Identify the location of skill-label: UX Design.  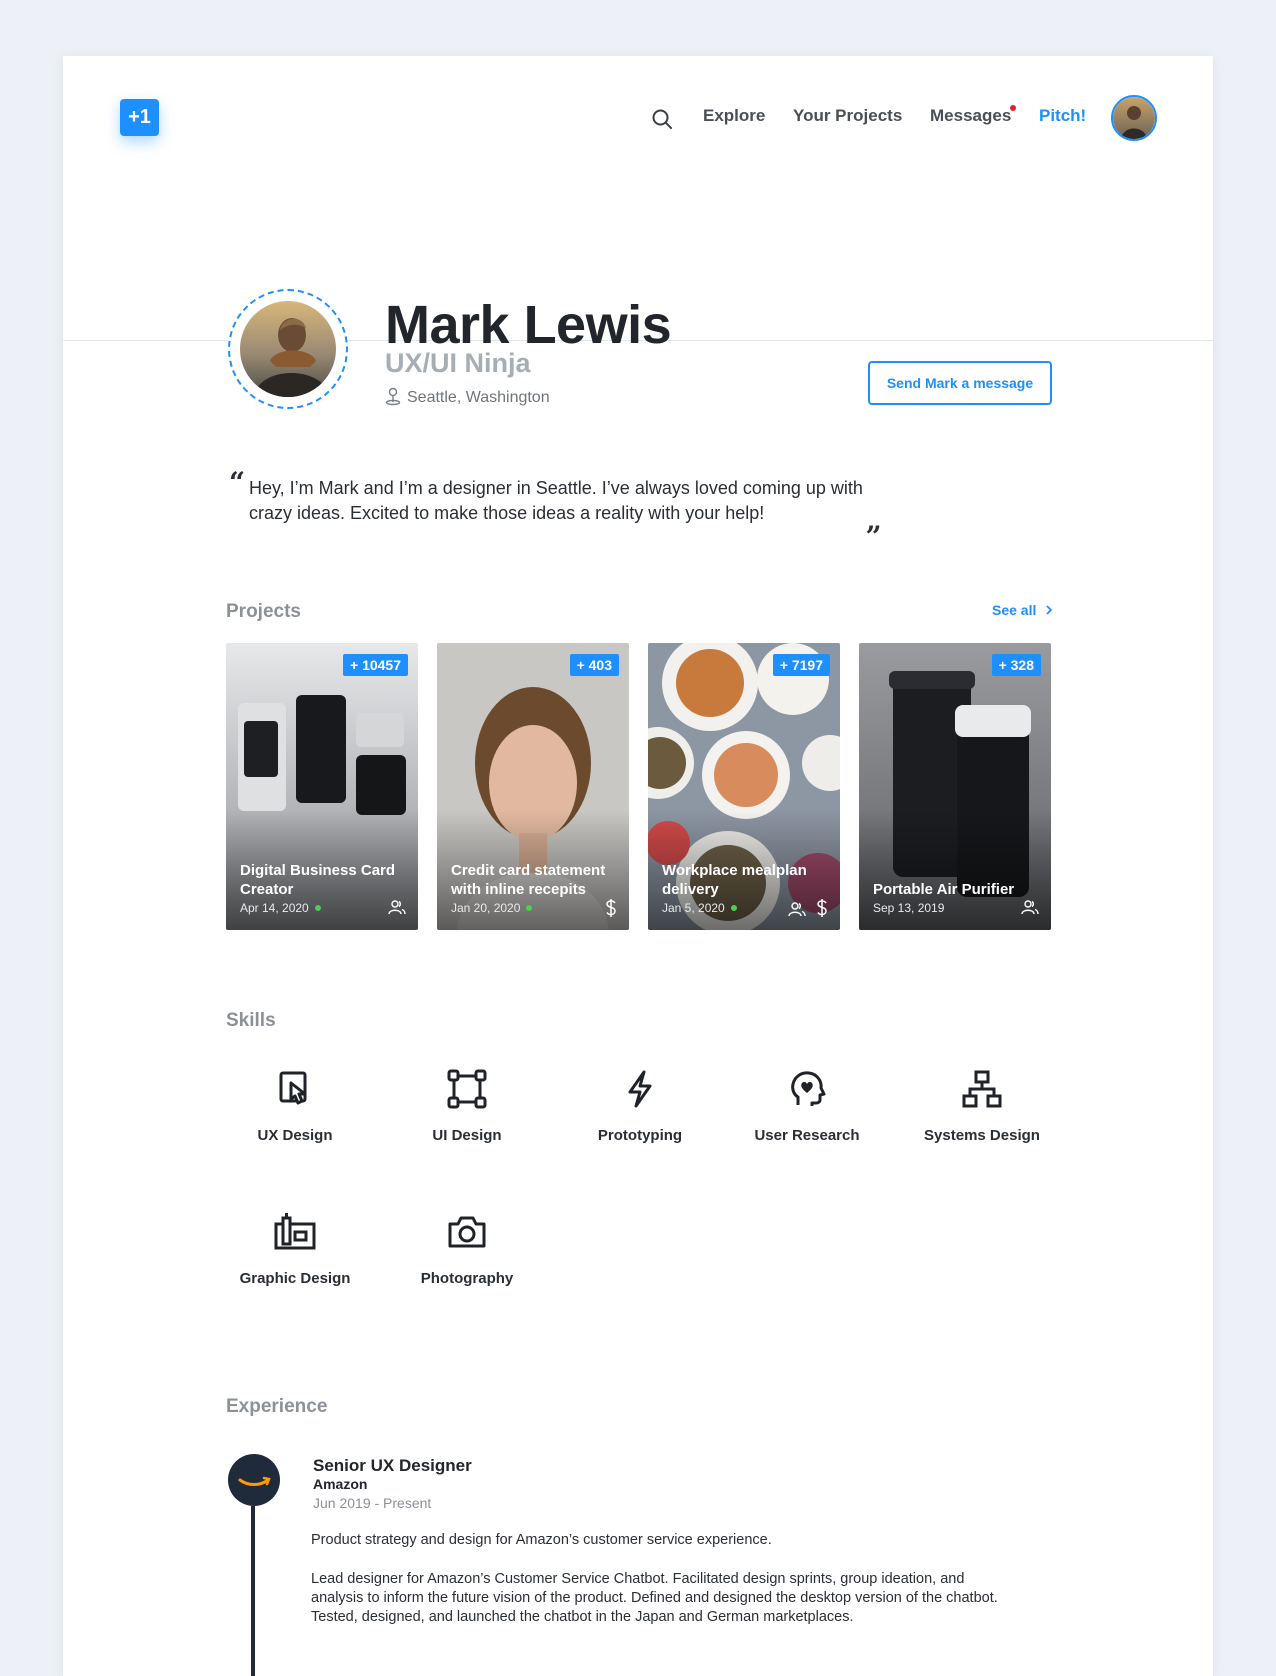
(295, 1135).